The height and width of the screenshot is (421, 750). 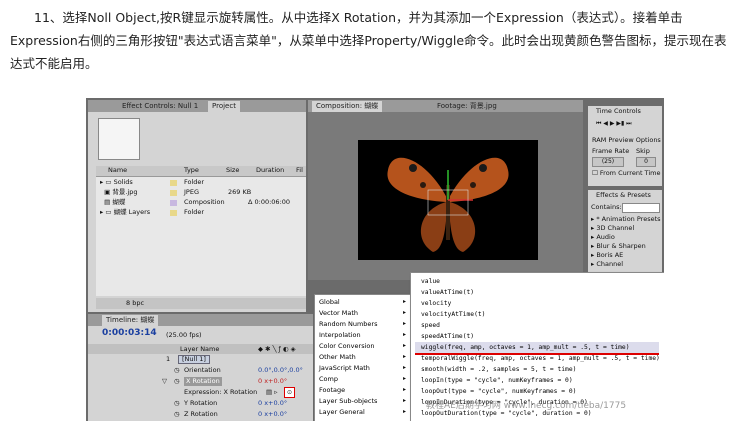 What do you see at coordinates (203, 212) in the screenshot?
I see `list-item: ▸ ▭ 蝴蝶 Layers Folder` at bounding box center [203, 212].